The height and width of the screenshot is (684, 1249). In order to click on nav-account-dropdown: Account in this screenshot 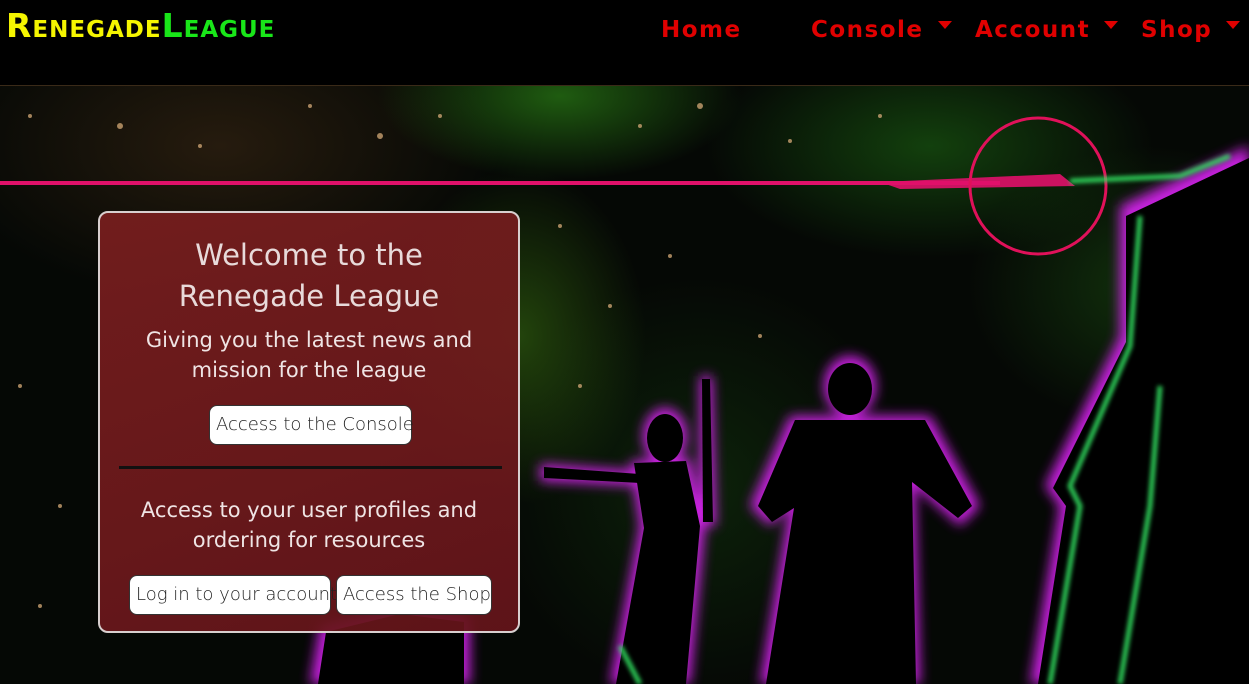, I will do `click(1047, 30)`.